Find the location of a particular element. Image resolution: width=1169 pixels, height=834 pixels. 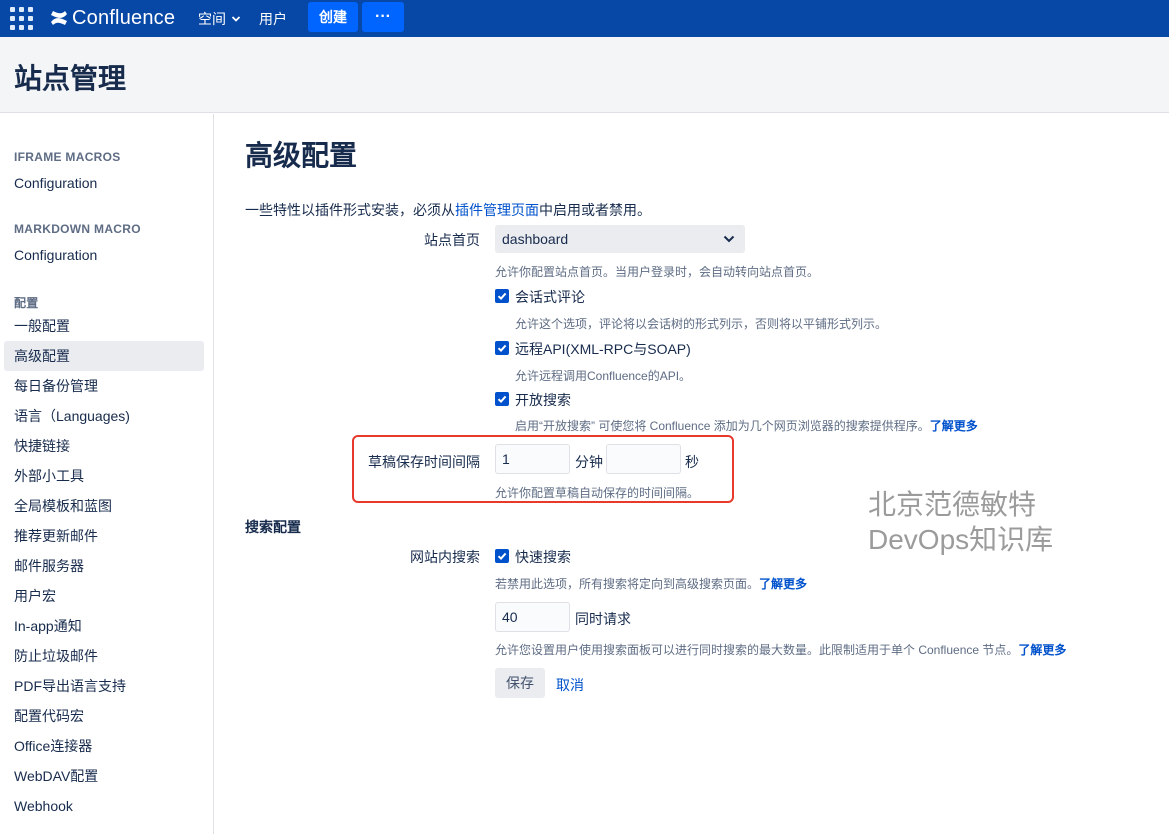

page-header: 站点管理 is located at coordinates (584, 75).